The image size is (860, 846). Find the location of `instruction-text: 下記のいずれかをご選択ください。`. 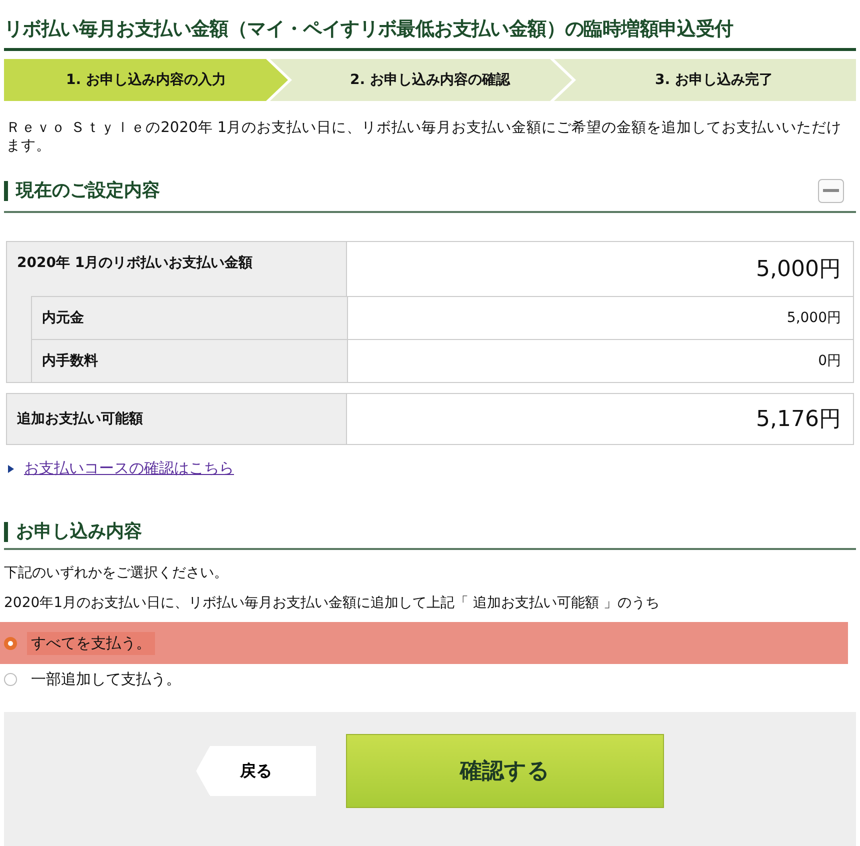

instruction-text: 下記のいずれかをご選択ください。 is located at coordinates (116, 573).